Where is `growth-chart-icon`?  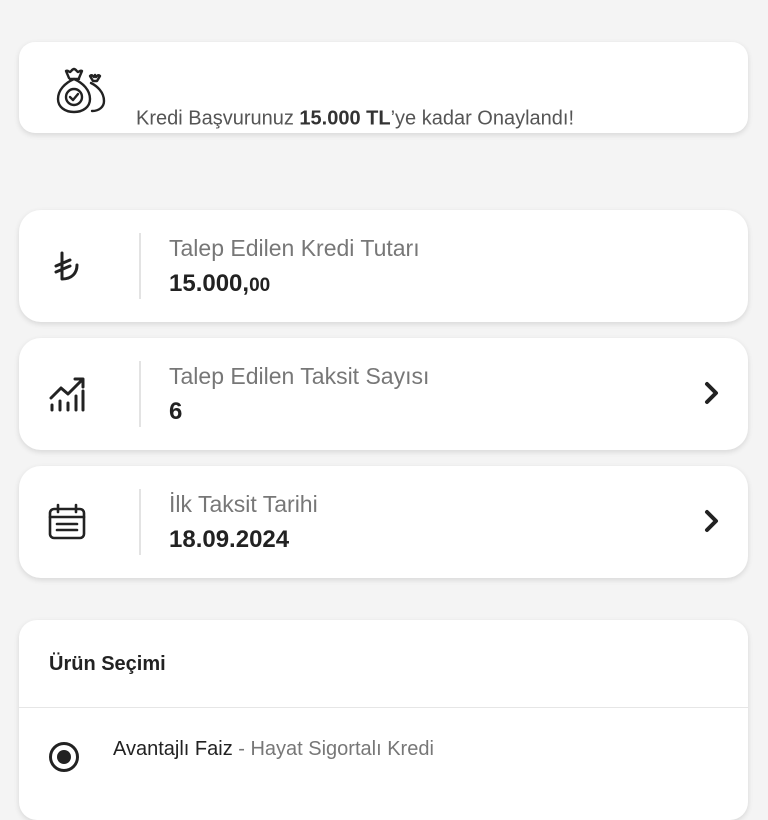 growth-chart-icon is located at coordinates (67, 394).